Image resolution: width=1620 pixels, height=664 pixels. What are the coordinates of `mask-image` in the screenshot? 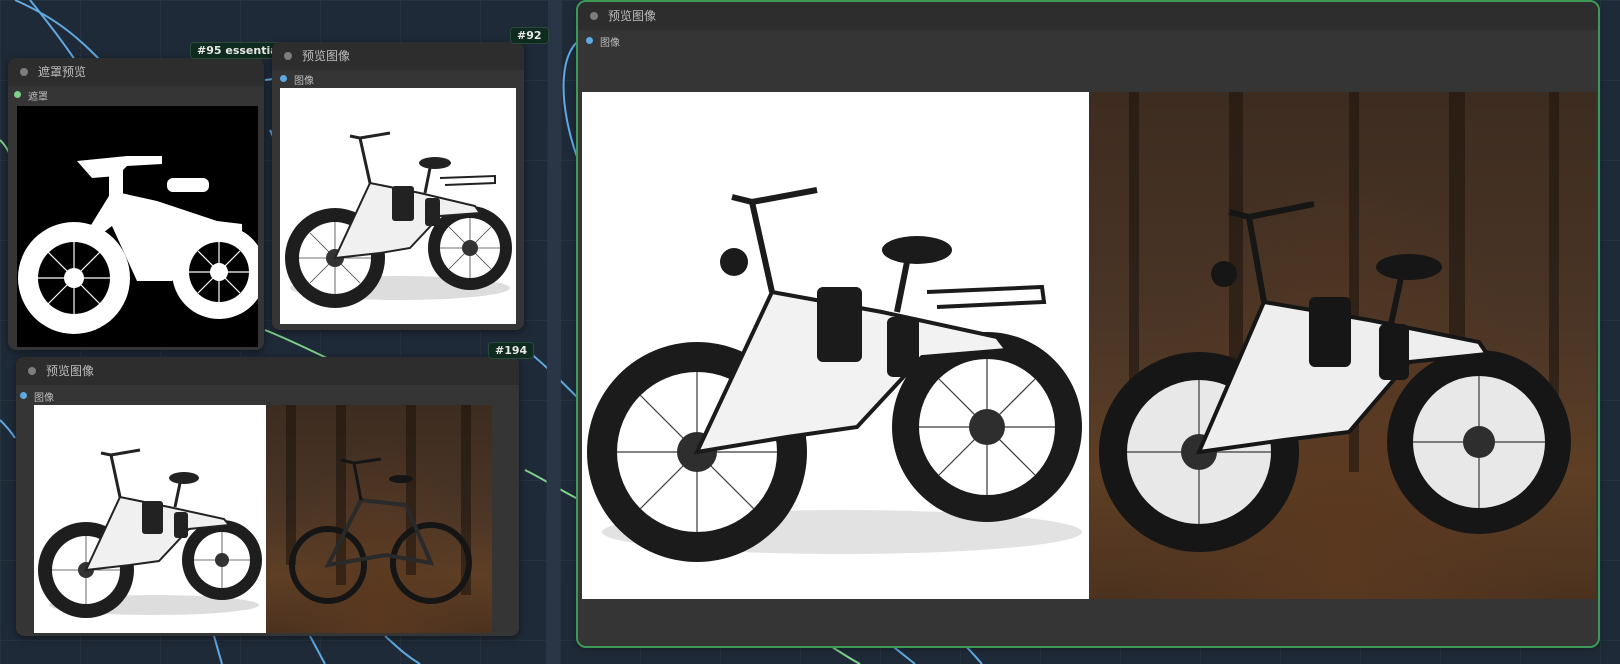 It's located at (137, 226).